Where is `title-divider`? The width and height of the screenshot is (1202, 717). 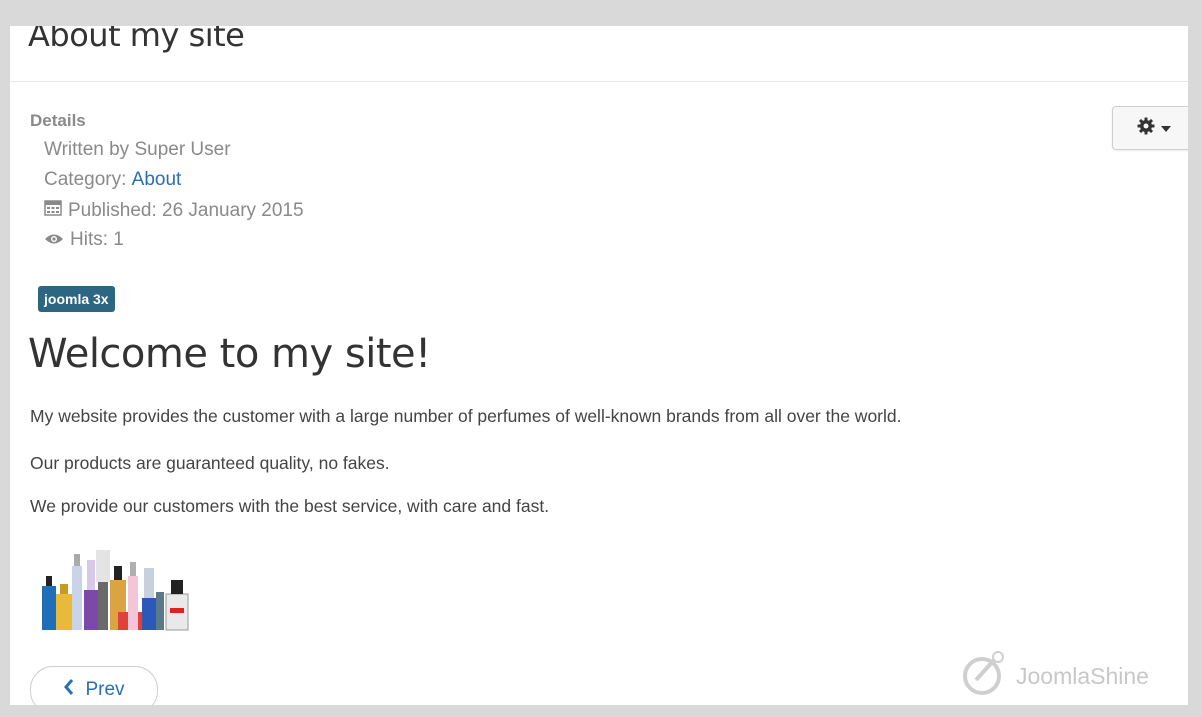 title-divider is located at coordinates (599, 81).